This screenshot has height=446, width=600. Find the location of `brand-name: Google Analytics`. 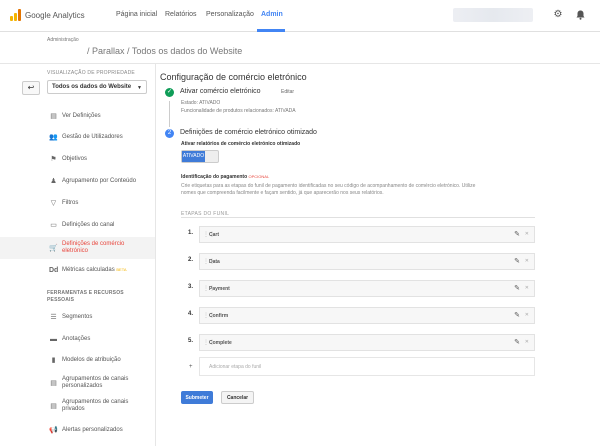

brand-name: Google Analytics is located at coordinates (55, 15).